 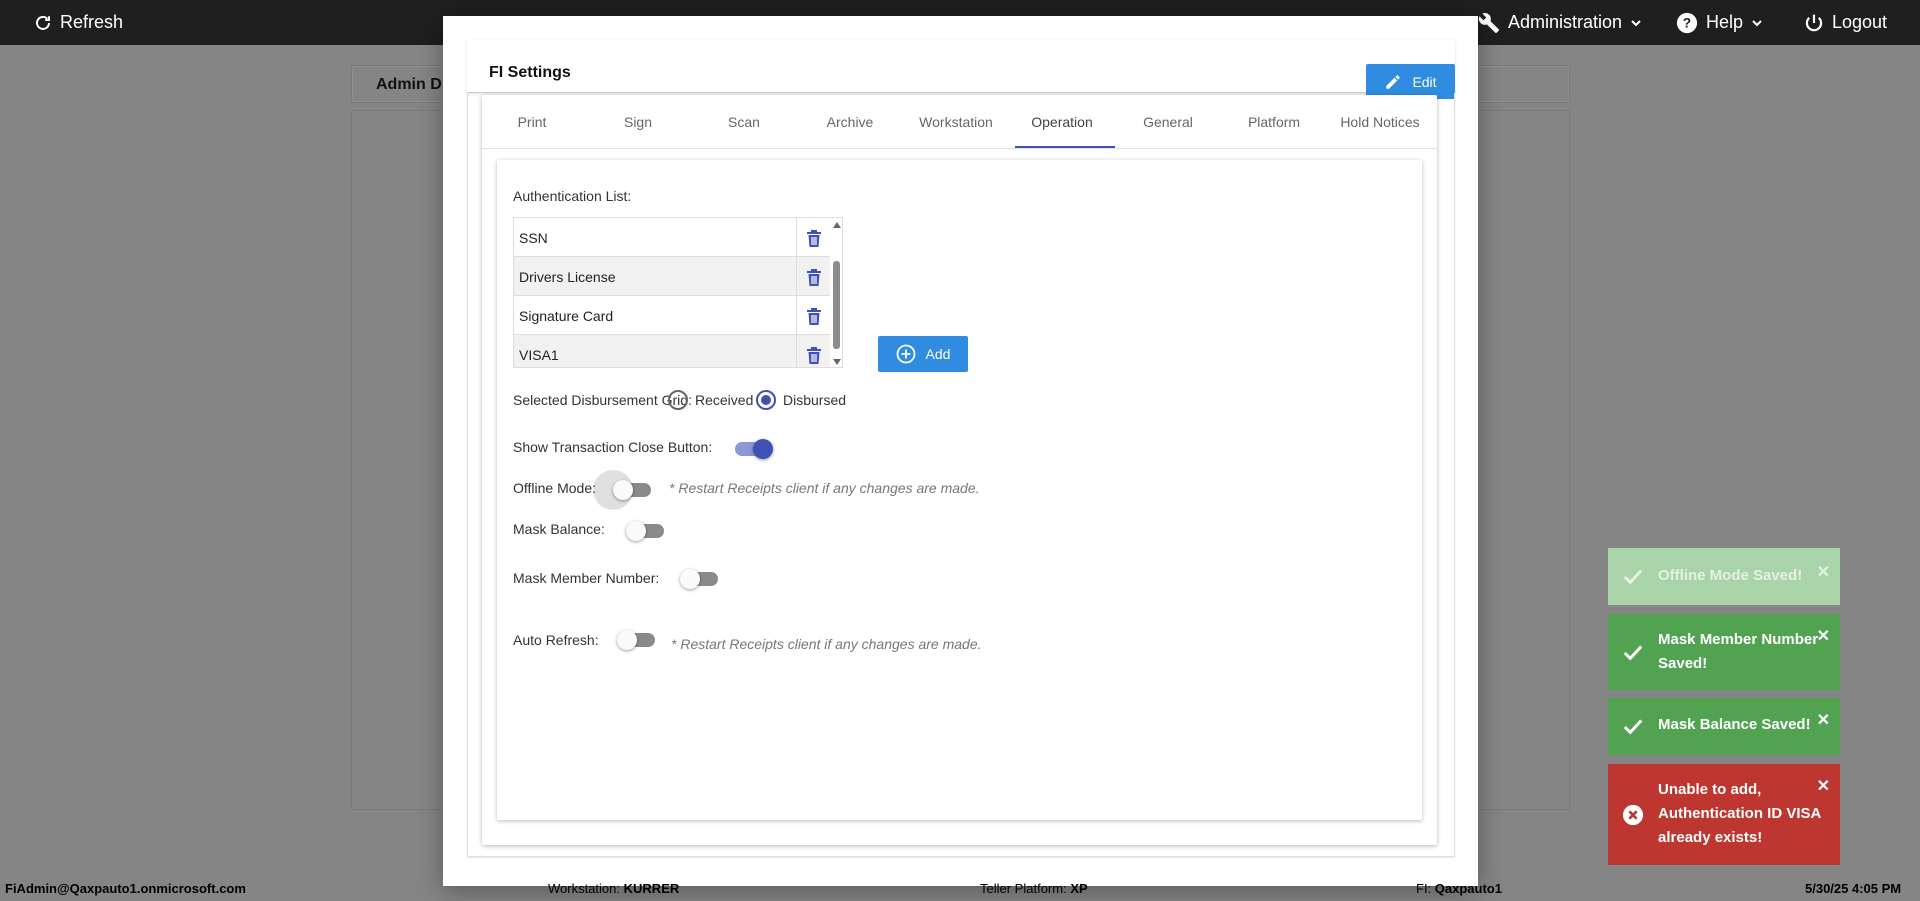 What do you see at coordinates (1734, 724) in the screenshot?
I see `toast-message: Mask Balance Saved!` at bounding box center [1734, 724].